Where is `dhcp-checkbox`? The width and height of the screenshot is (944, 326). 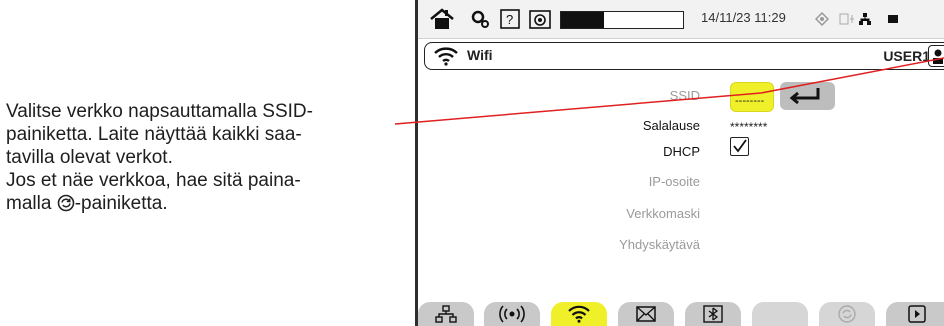 dhcp-checkbox is located at coordinates (739, 146).